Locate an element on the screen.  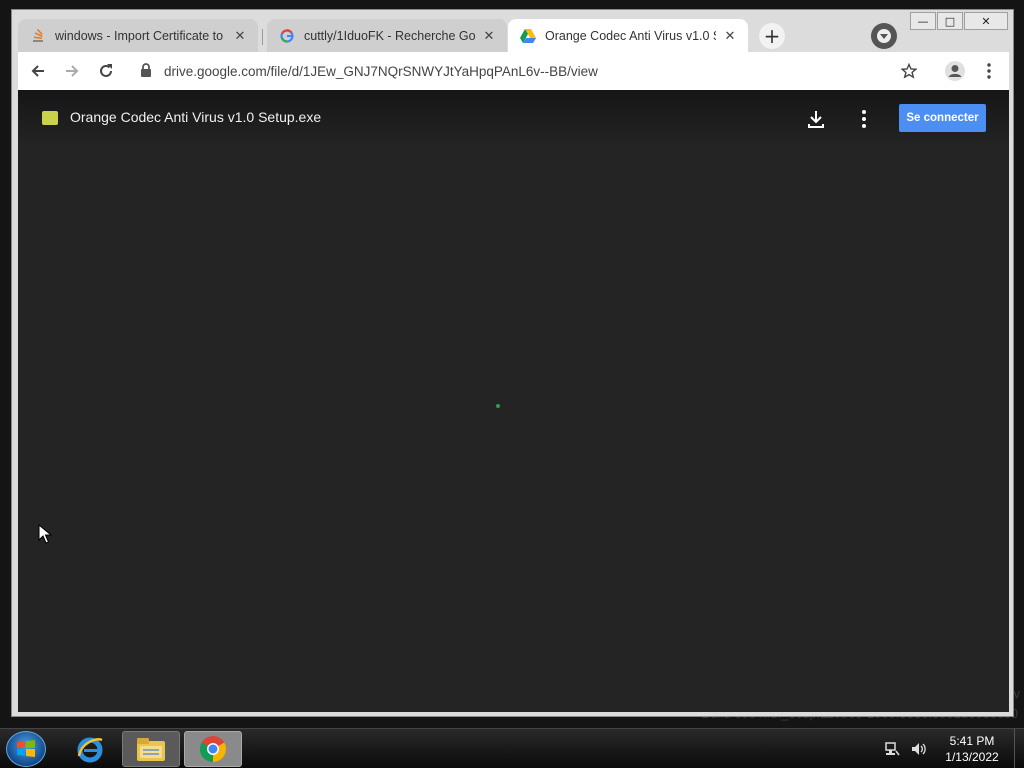
mouse-cursor-icon is located at coordinates (45, 533).